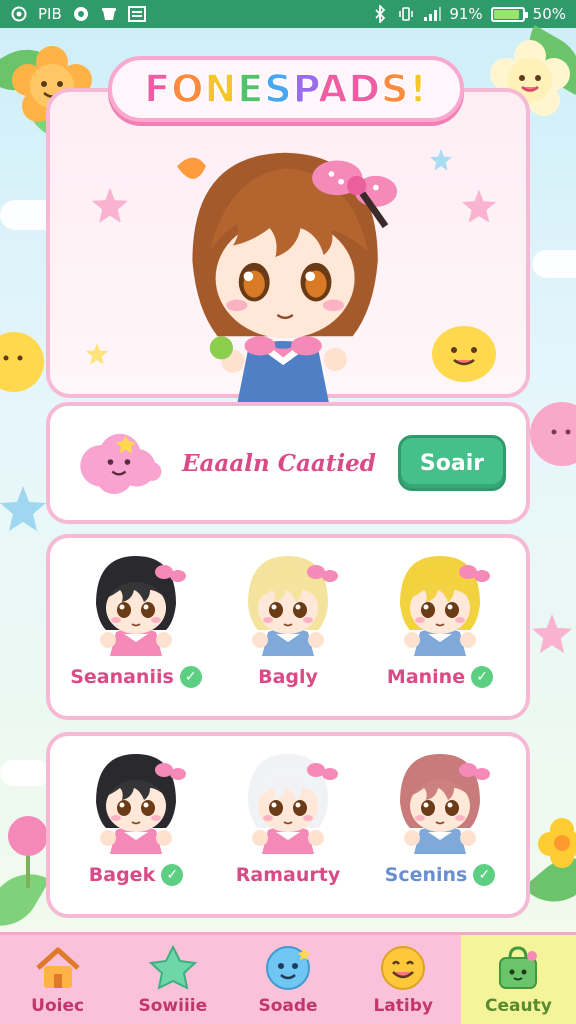 The width and height of the screenshot is (576, 1024). Describe the element at coordinates (121, 464) in the screenshot. I see `pink-blob-mascot-icon` at that location.